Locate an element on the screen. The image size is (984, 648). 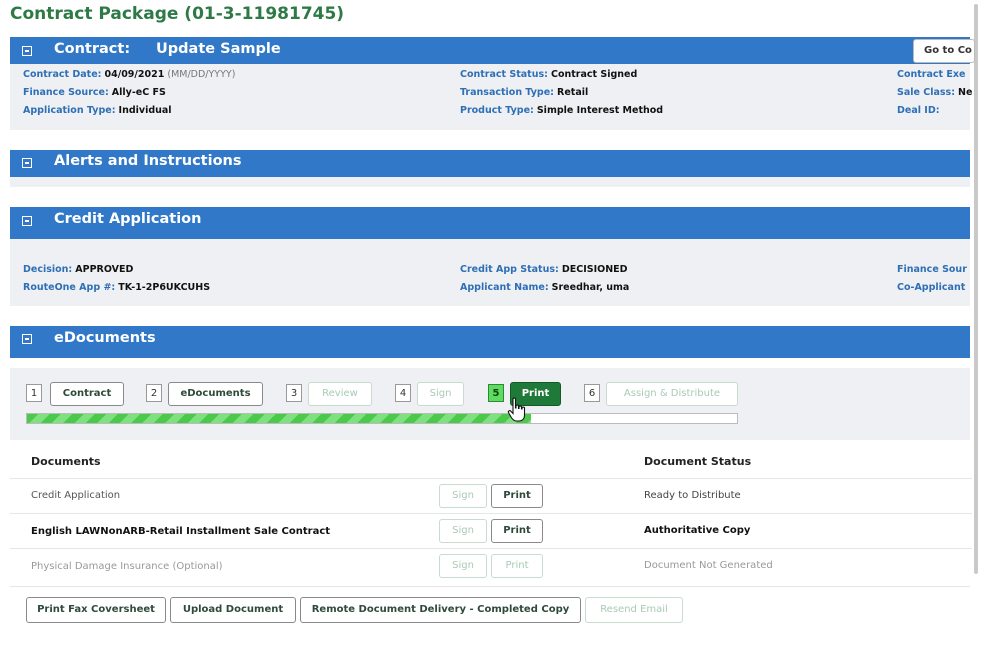
documents-table-header: Documents Document Status is located at coordinates (490, 461).